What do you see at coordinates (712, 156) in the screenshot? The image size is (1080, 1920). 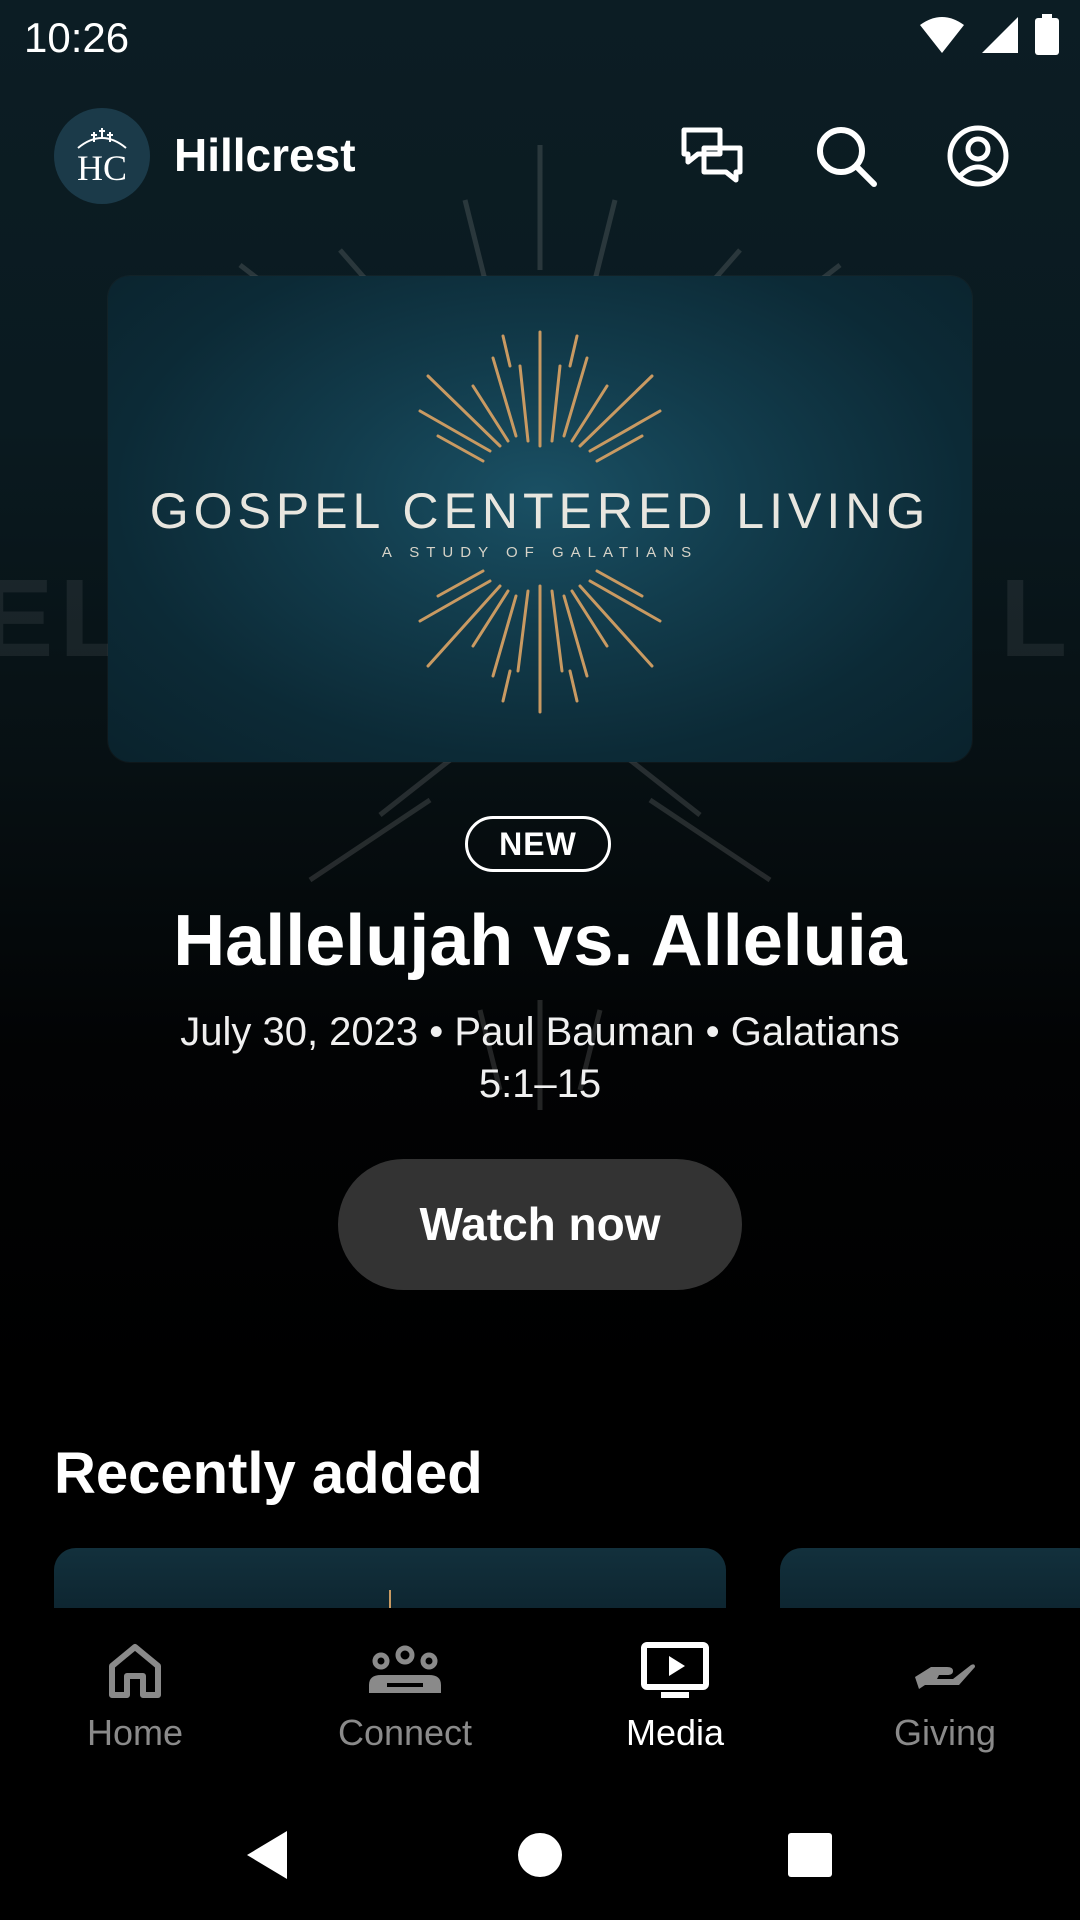 I see `chat-icon` at bounding box center [712, 156].